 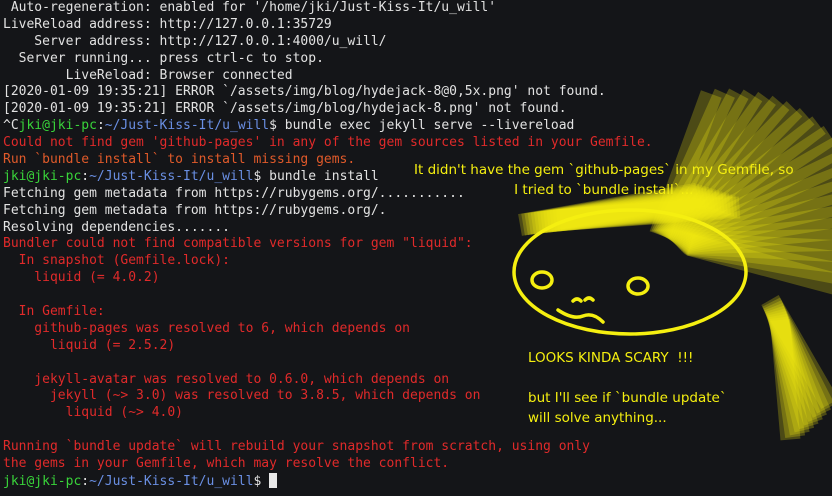 What do you see at coordinates (273, 480) in the screenshot?
I see `text-cursor` at bounding box center [273, 480].